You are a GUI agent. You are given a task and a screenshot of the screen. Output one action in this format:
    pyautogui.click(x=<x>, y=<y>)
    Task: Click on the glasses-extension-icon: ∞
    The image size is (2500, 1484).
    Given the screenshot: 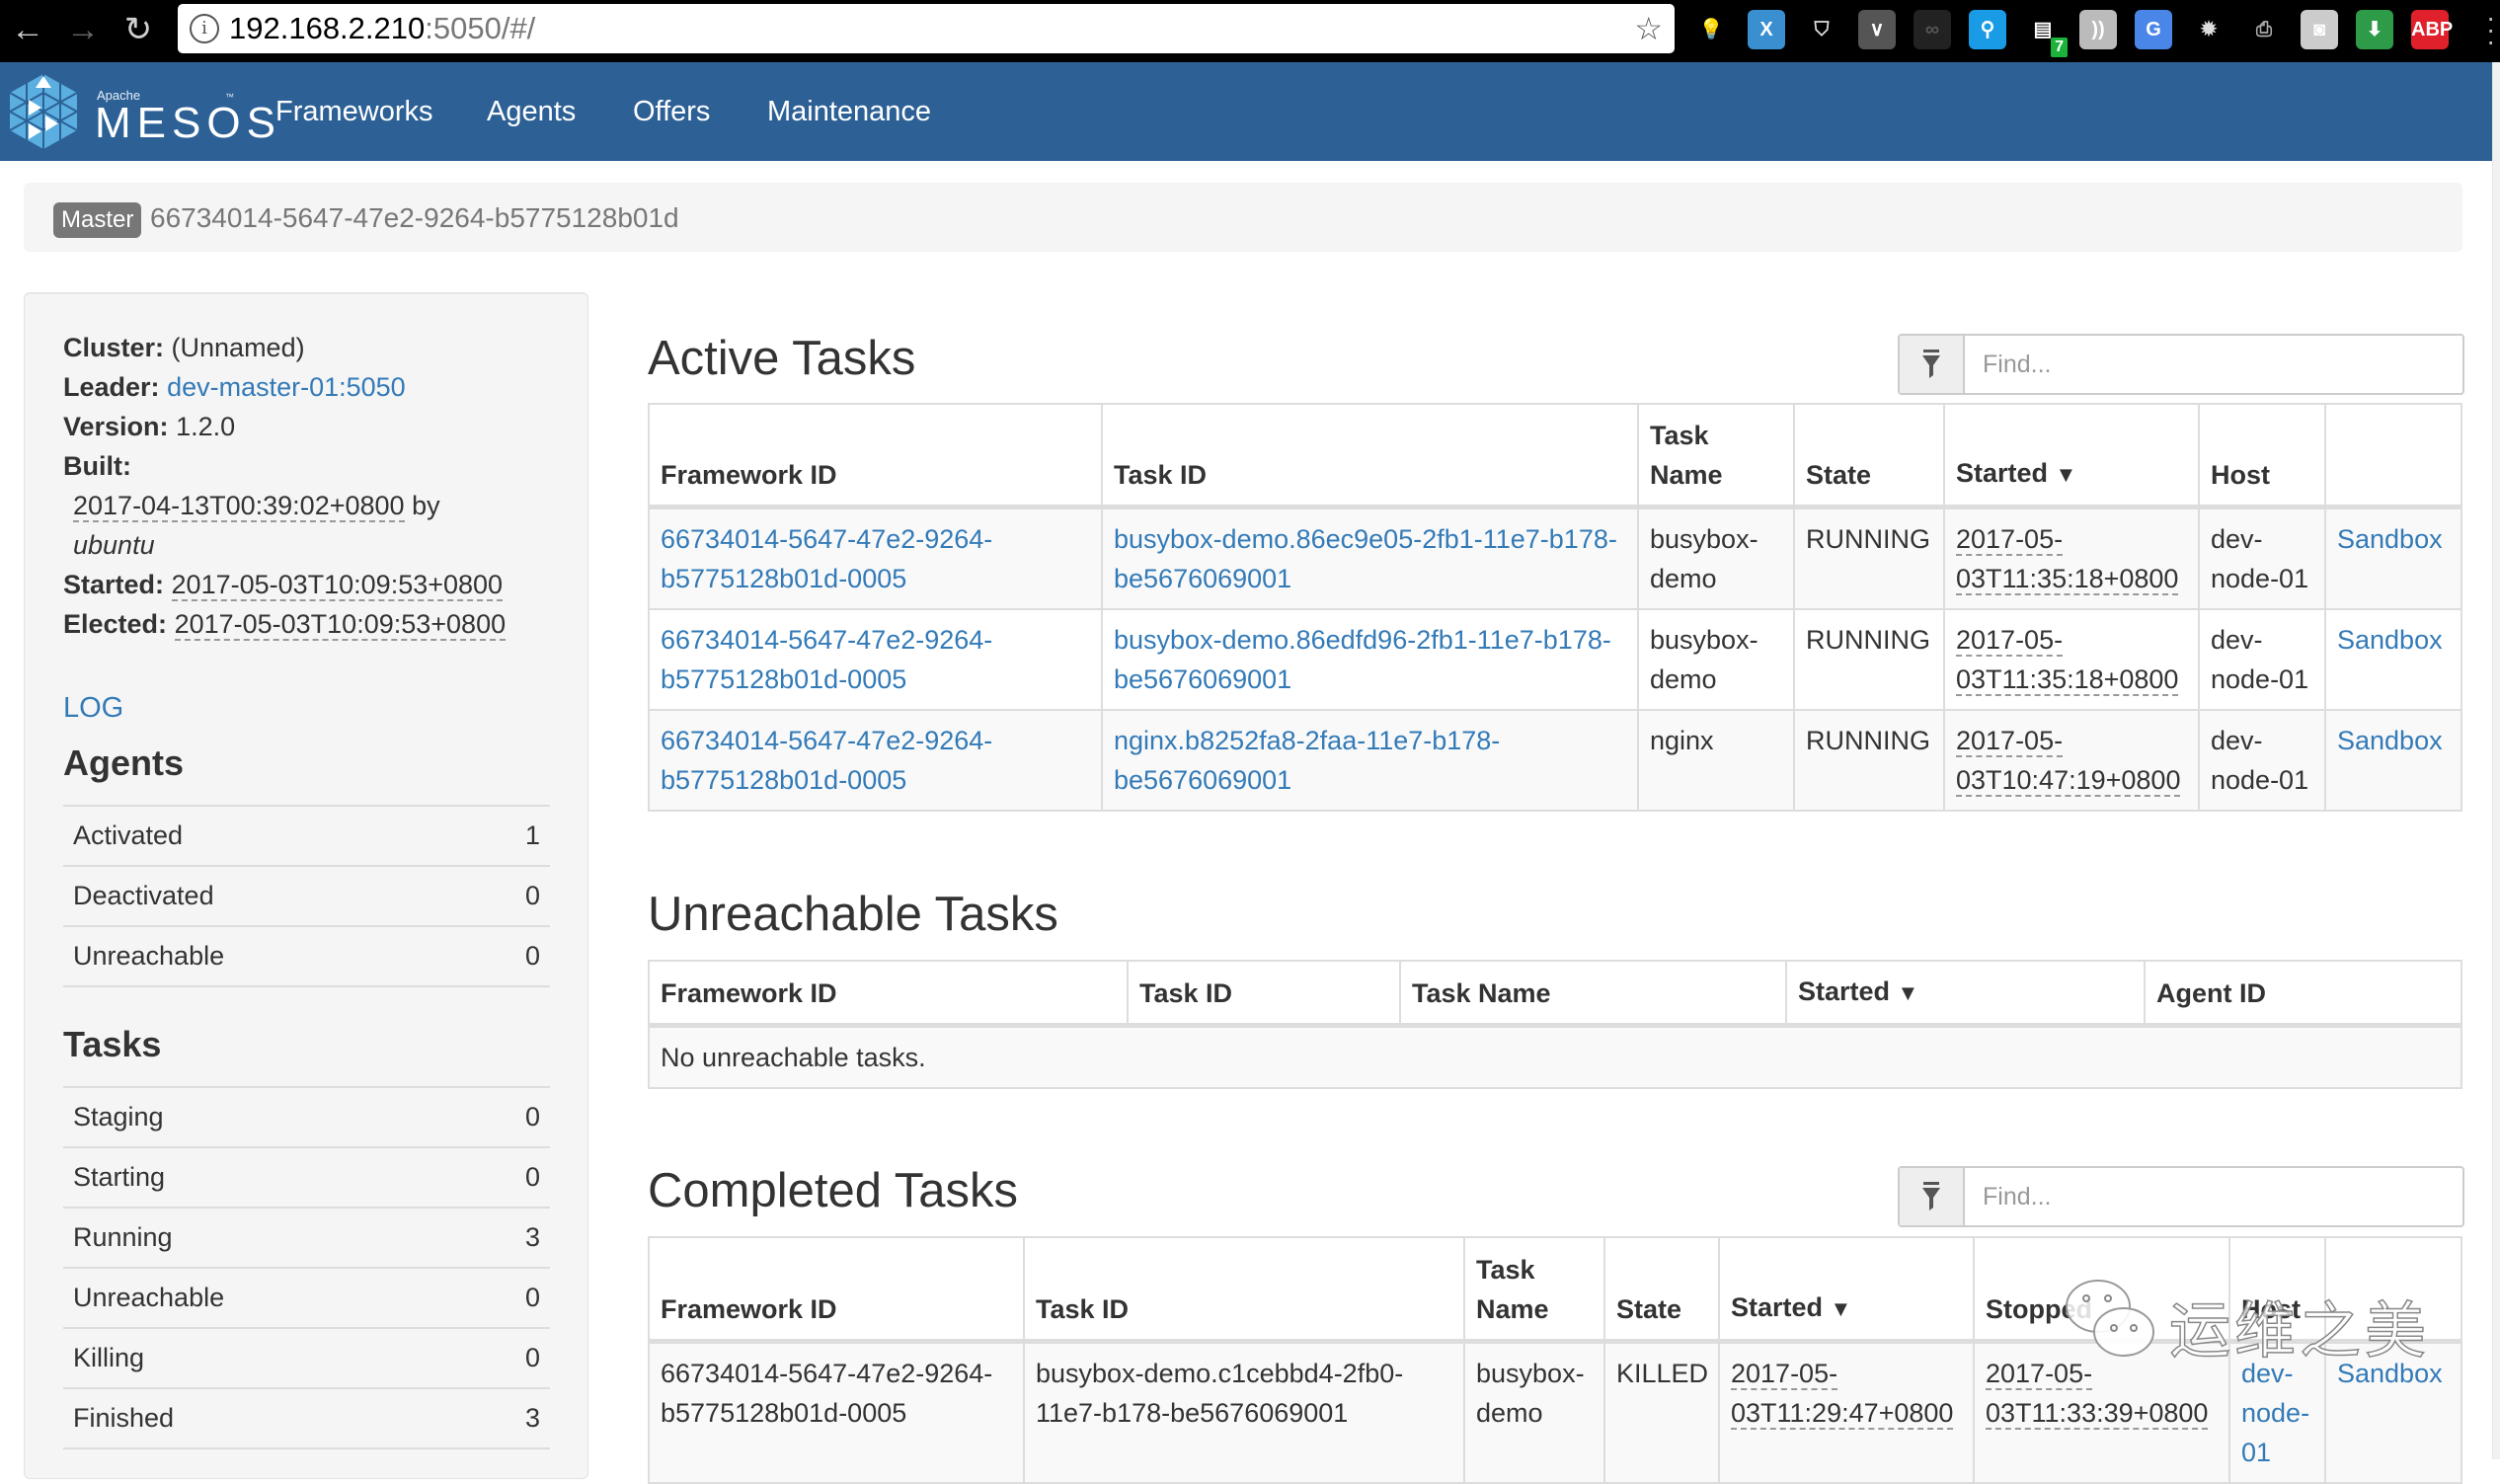 What is the action you would take?
    pyautogui.click(x=1932, y=30)
    